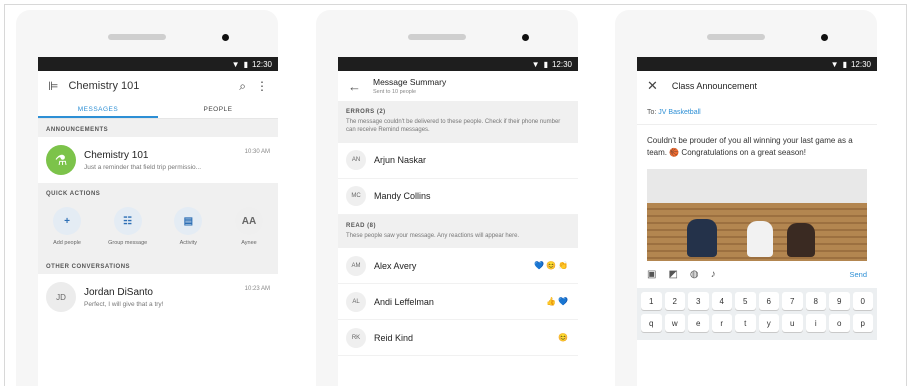 Image resolution: width=911 pixels, height=386 pixels. Describe the element at coordinates (674, 301) in the screenshot. I see `key: 2` at that location.